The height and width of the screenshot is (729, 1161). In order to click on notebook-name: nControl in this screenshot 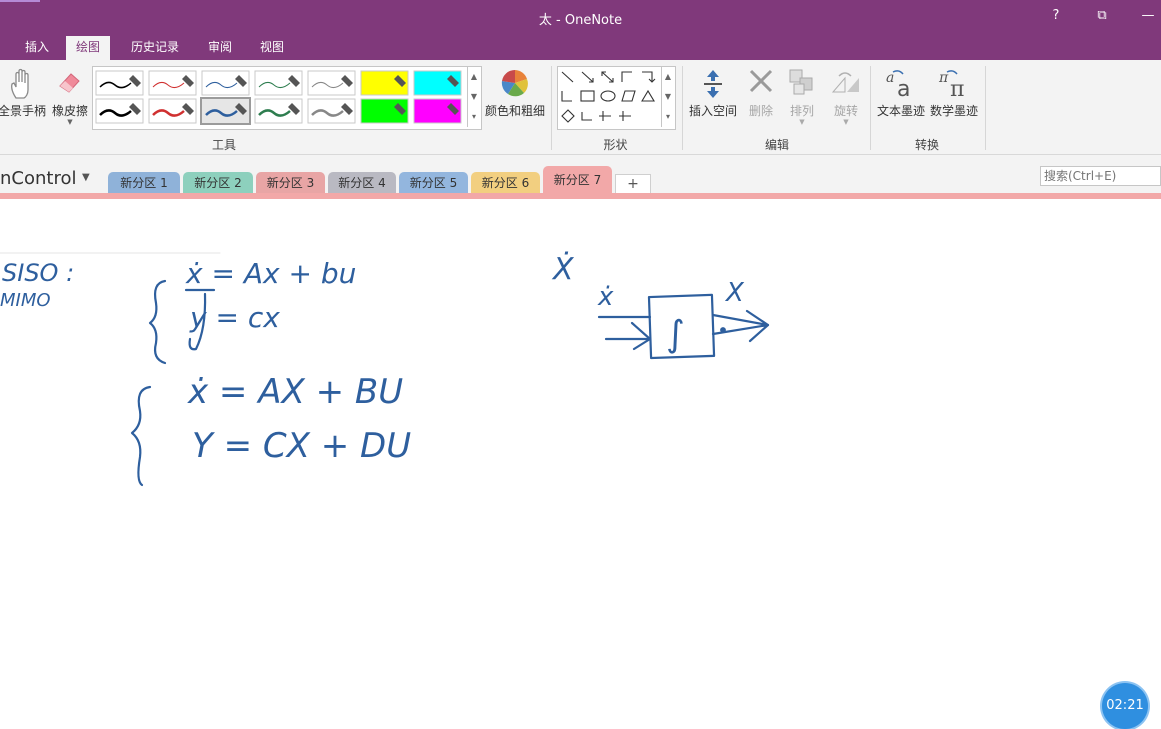, I will do `click(38, 178)`.